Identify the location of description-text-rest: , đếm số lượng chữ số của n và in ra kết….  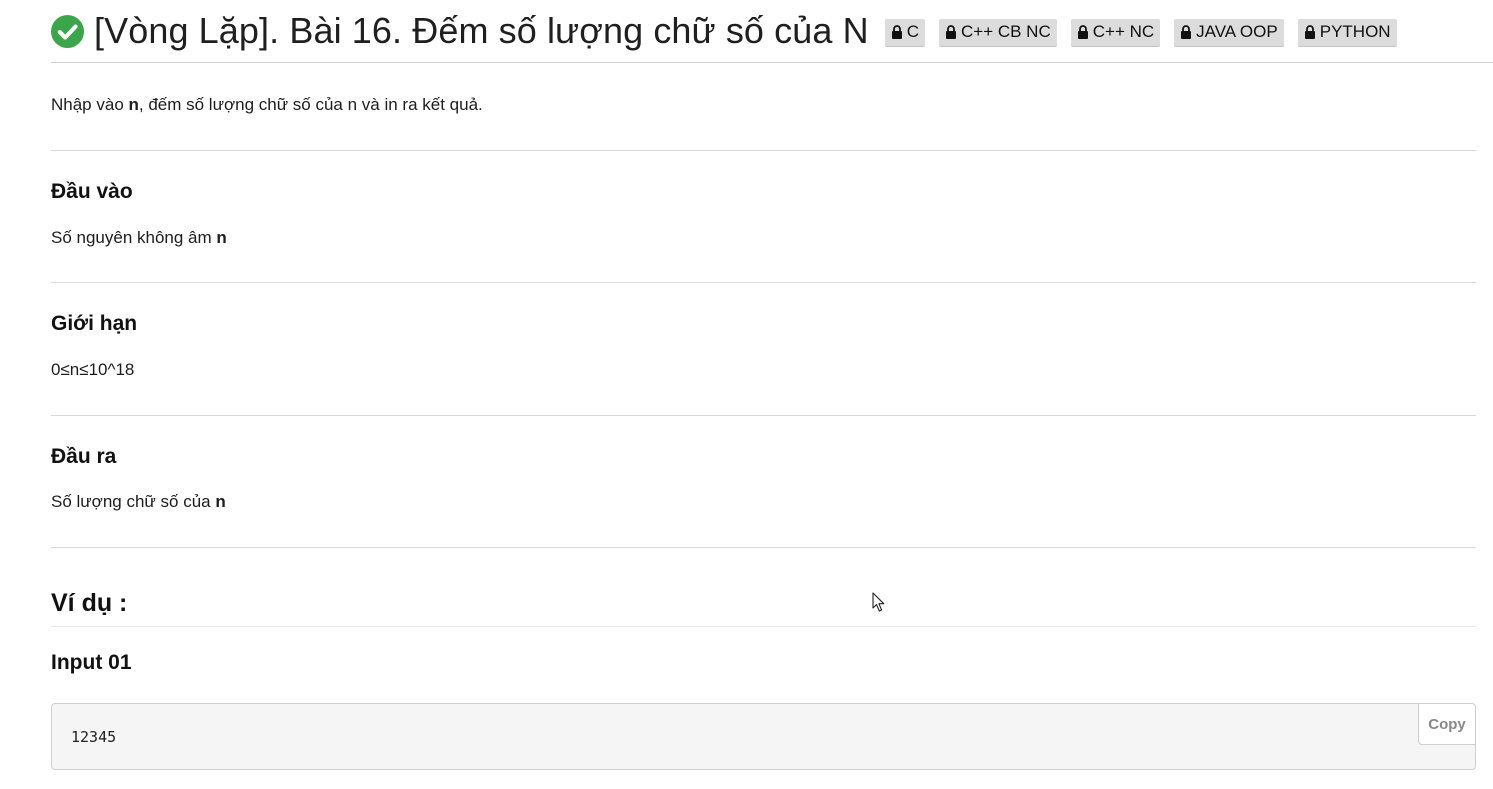
(310, 104).